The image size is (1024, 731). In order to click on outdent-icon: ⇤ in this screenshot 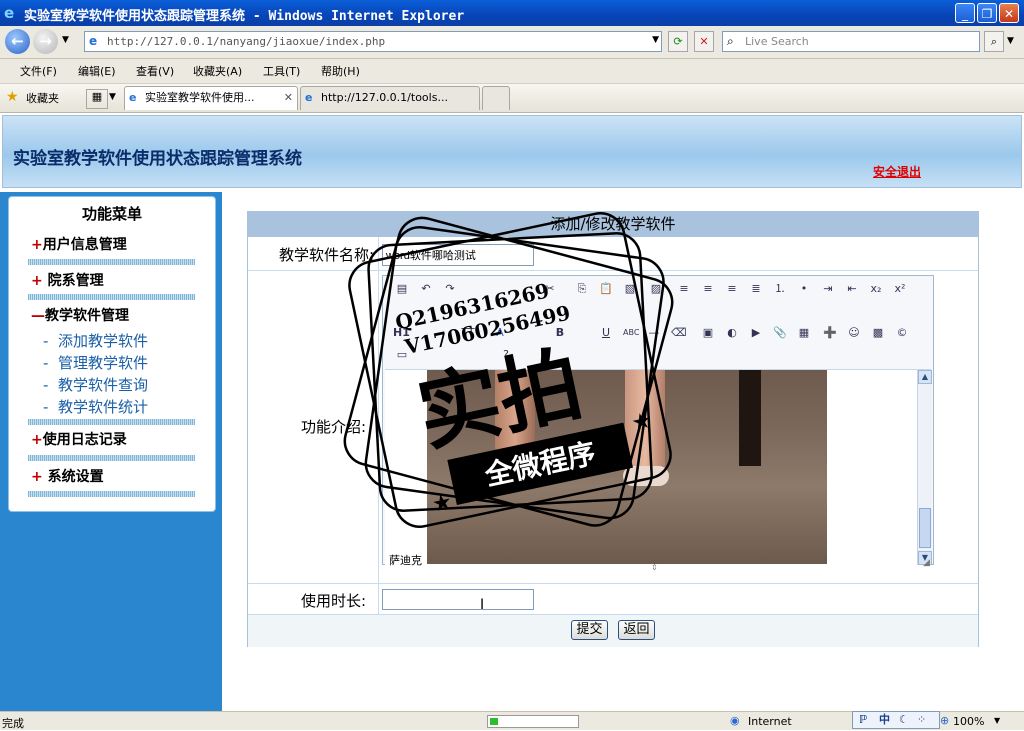, I will do `click(852, 289)`.